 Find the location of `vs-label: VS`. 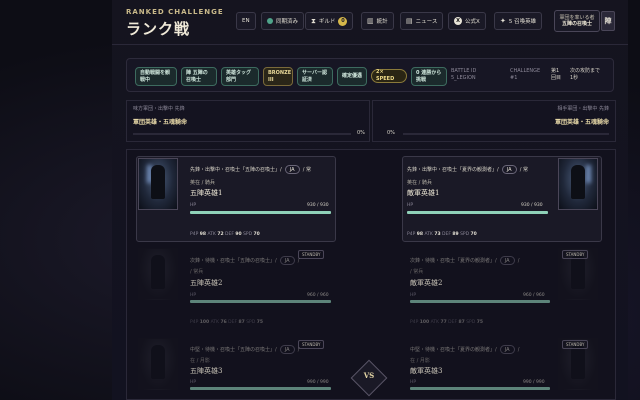

vs-label: VS is located at coordinates (369, 375).